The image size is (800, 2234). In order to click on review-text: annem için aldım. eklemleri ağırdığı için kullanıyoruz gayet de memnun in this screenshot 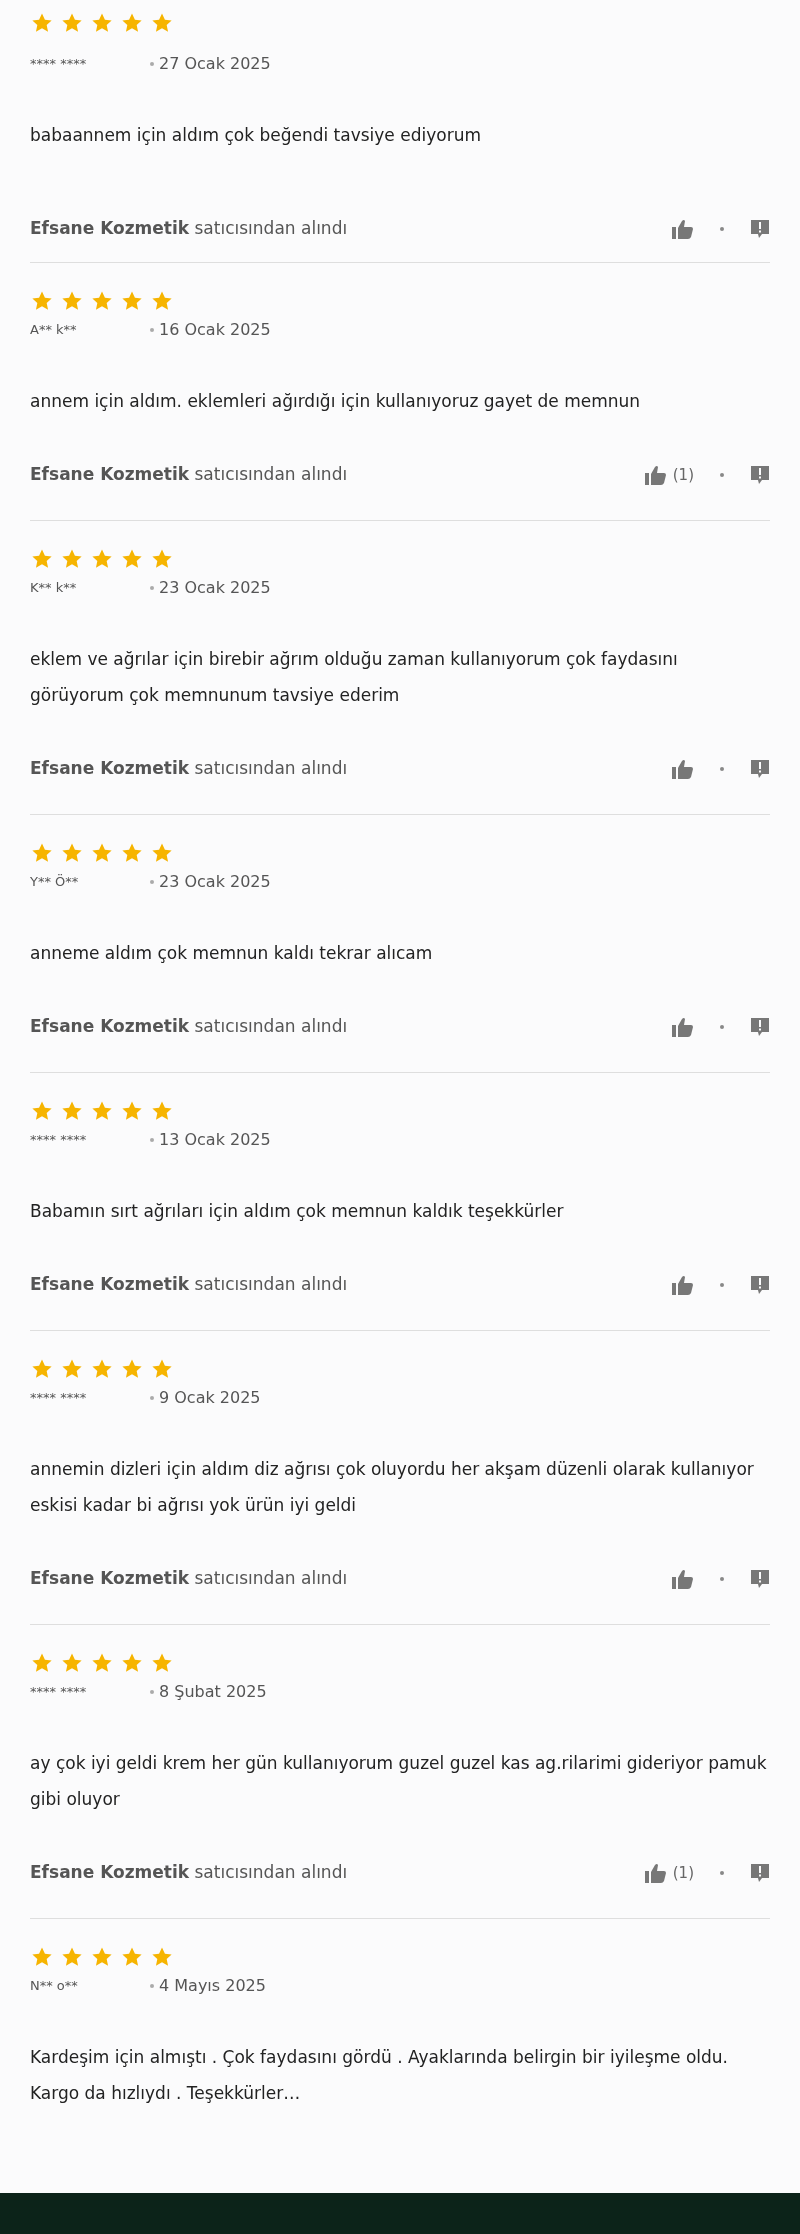, I will do `click(336, 401)`.